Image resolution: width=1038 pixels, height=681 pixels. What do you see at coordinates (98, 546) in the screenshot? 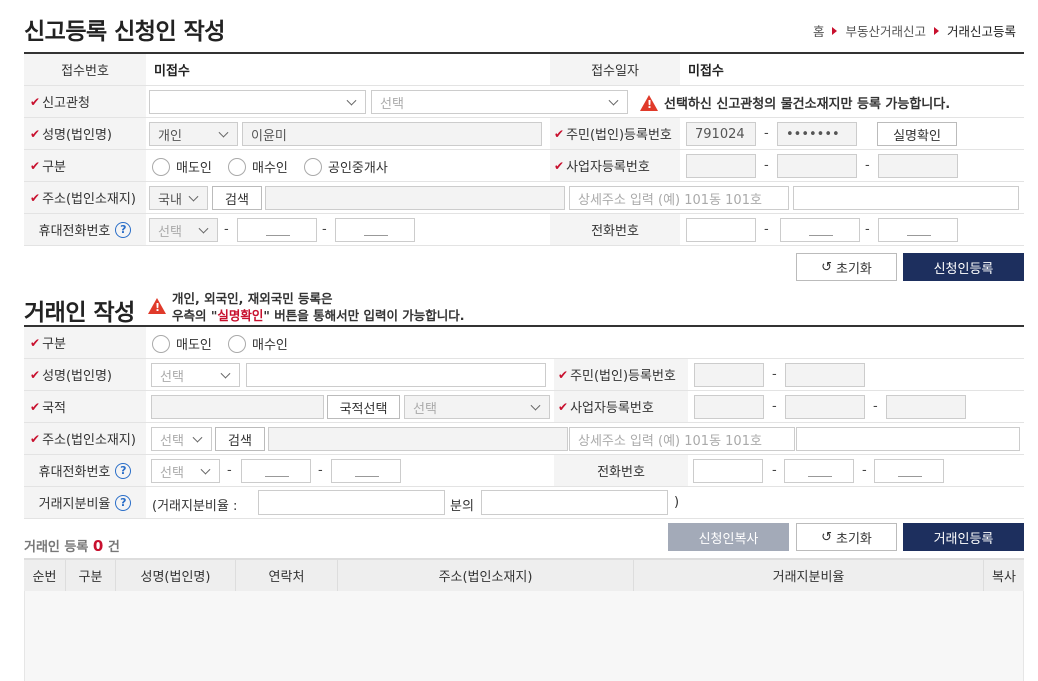
I see `party-count-number: 0` at bounding box center [98, 546].